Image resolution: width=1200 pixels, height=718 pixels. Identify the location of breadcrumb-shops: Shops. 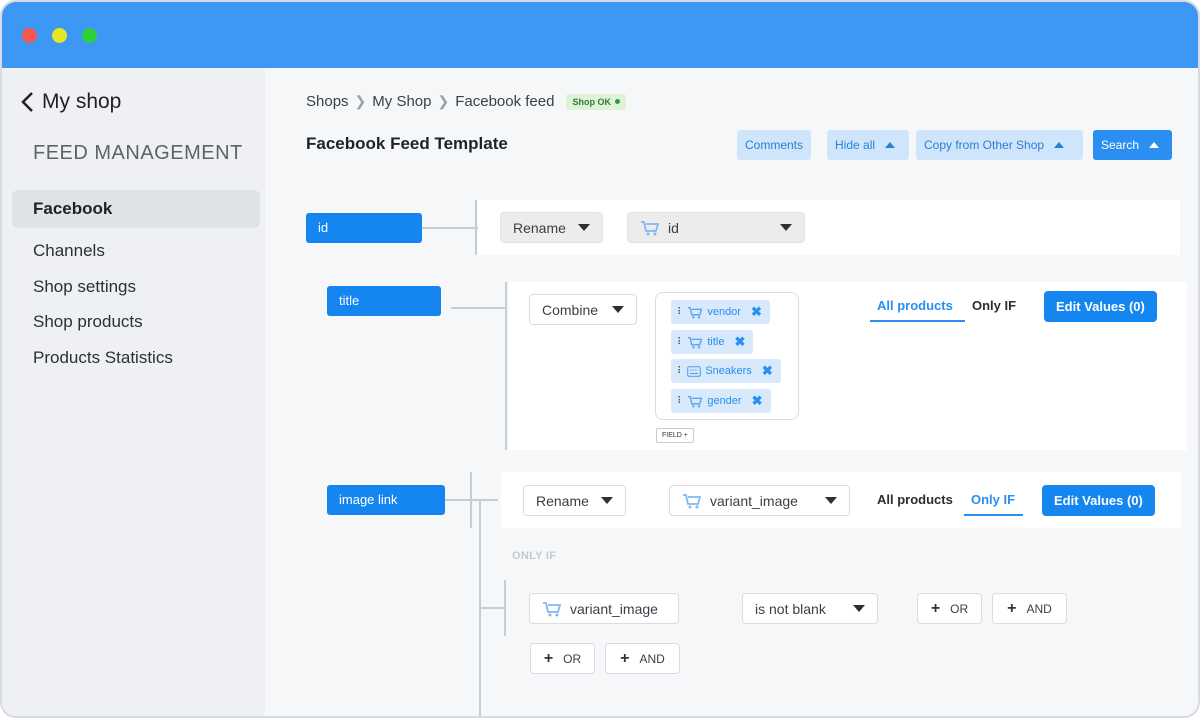
(327, 101).